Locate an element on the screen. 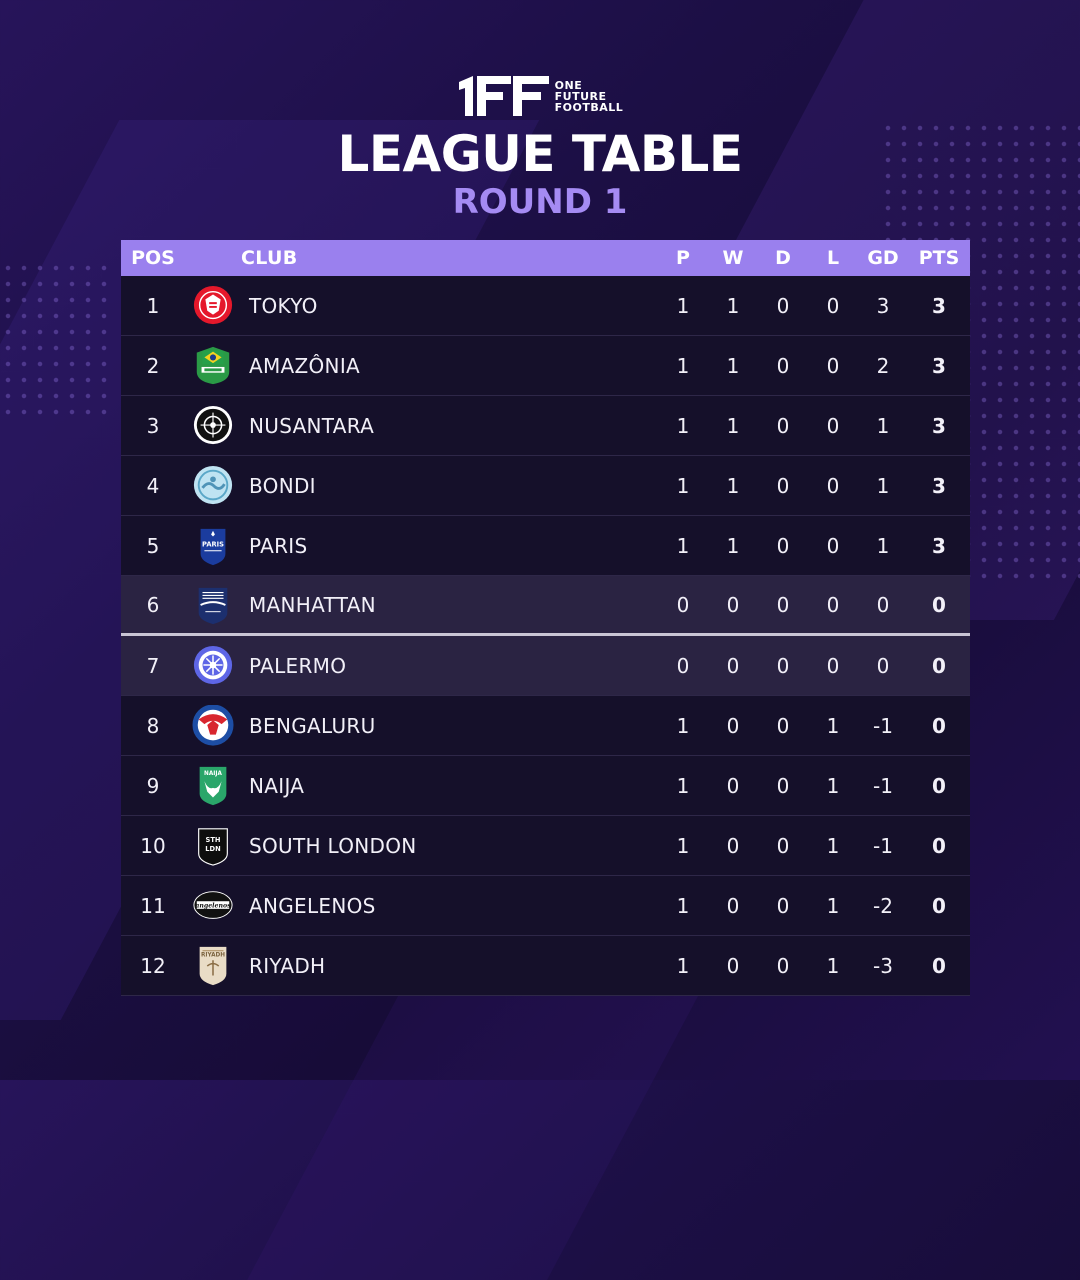 The width and height of the screenshot is (1080, 1280). table-row: 12 RIYADH RIYADH 1 0 0 1 -3 0 is located at coordinates (545, 966).